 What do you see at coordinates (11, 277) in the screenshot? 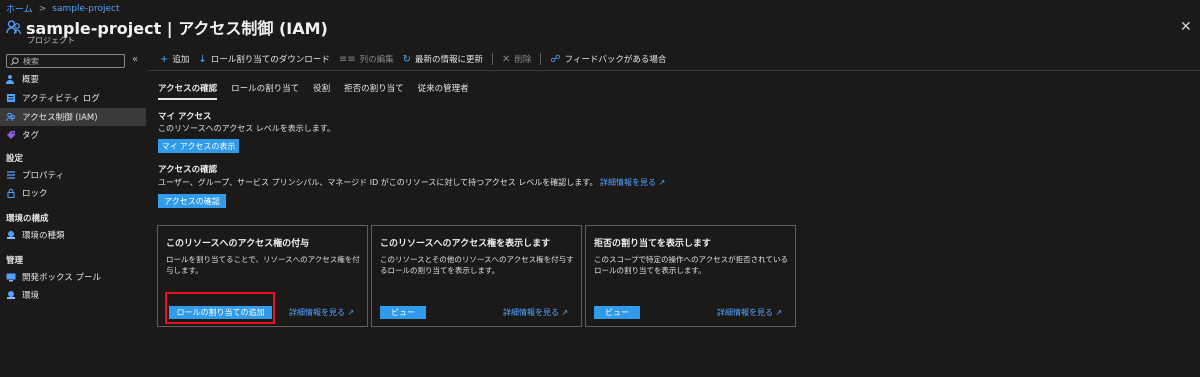
I see `dev-box-pool-icon` at bounding box center [11, 277].